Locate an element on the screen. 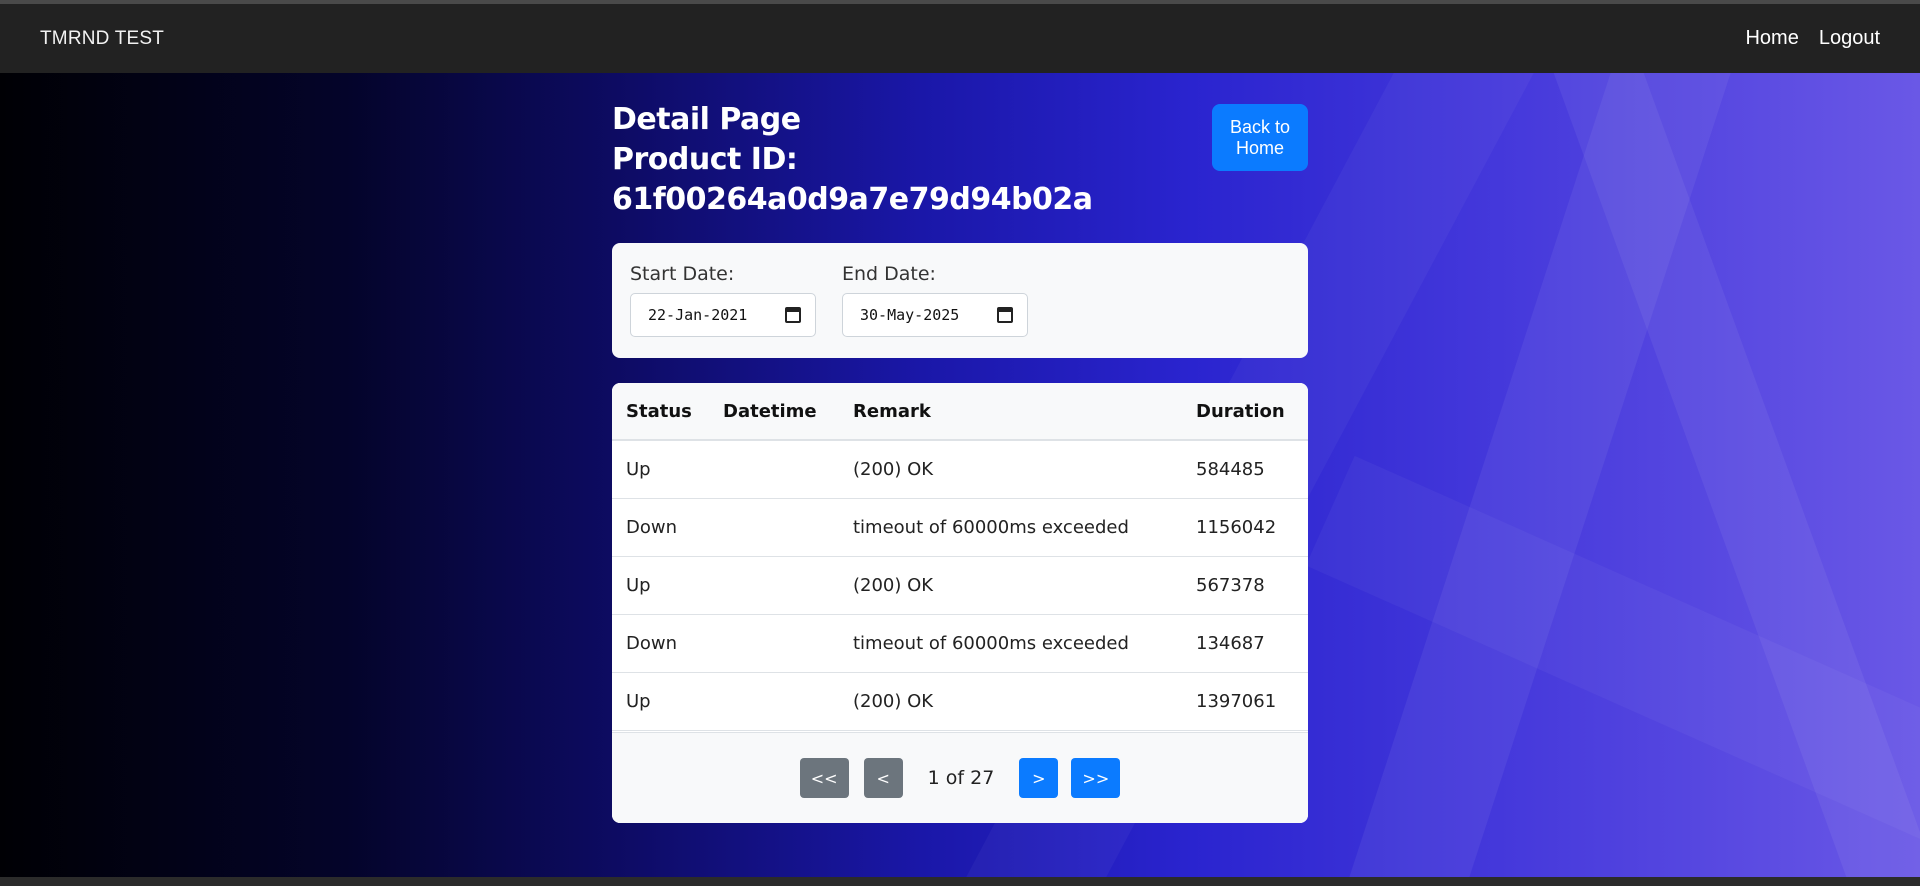  end-date-value: 30-May-2025 is located at coordinates (910, 315).